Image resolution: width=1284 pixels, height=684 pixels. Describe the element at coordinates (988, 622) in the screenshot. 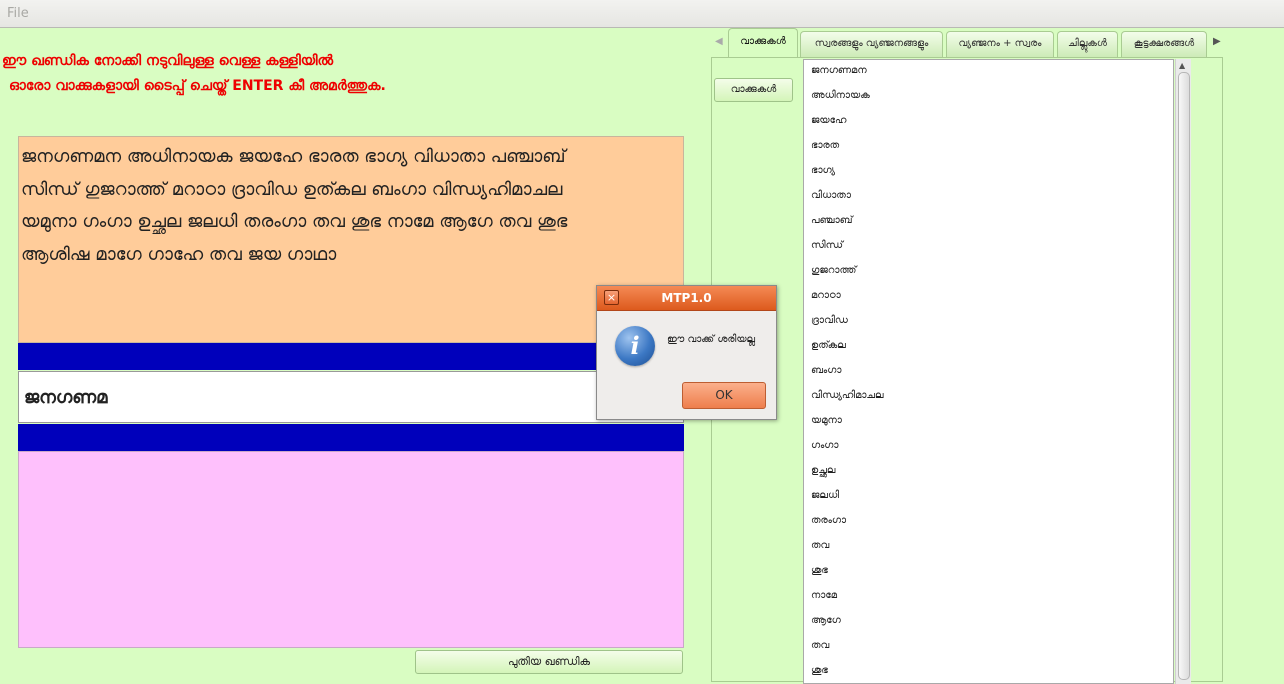

I see `list-item: ആഗേ` at that location.